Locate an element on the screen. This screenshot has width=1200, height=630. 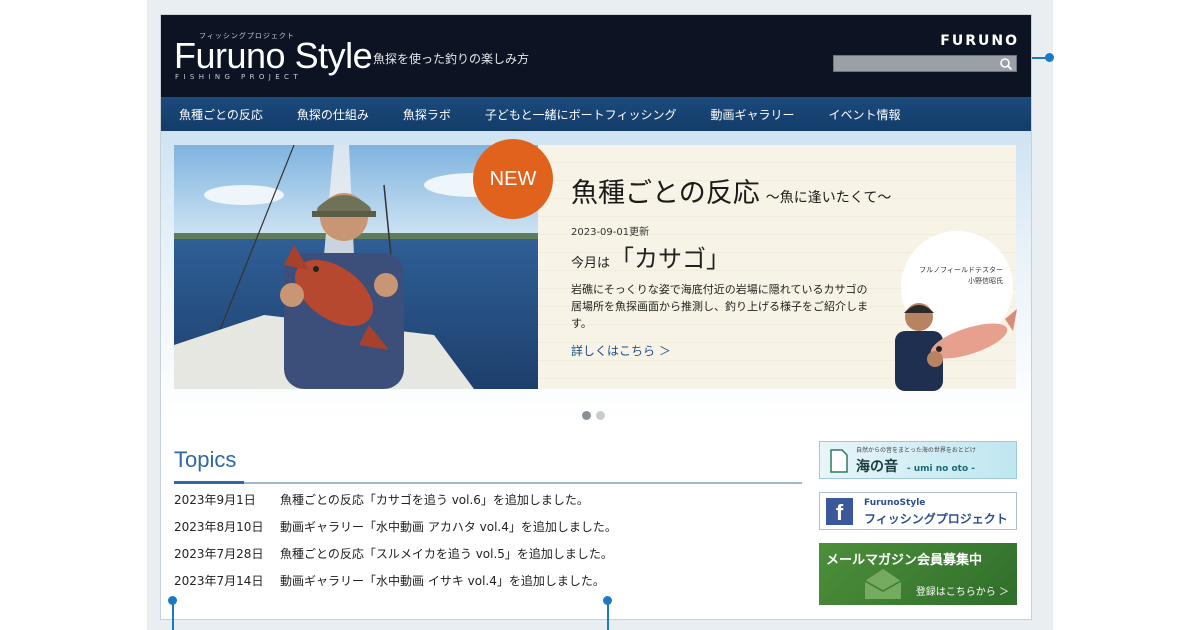
nav-item-kids-boat-fishing: 子どもと一緒にボートフィッシング is located at coordinates (581, 114).